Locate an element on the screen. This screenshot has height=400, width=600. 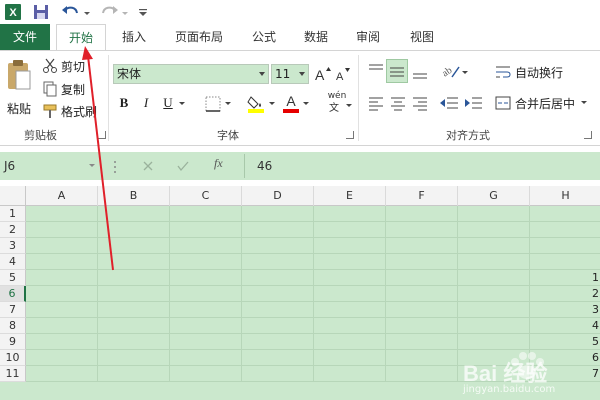
cell-b2 is located at coordinates (134, 230).